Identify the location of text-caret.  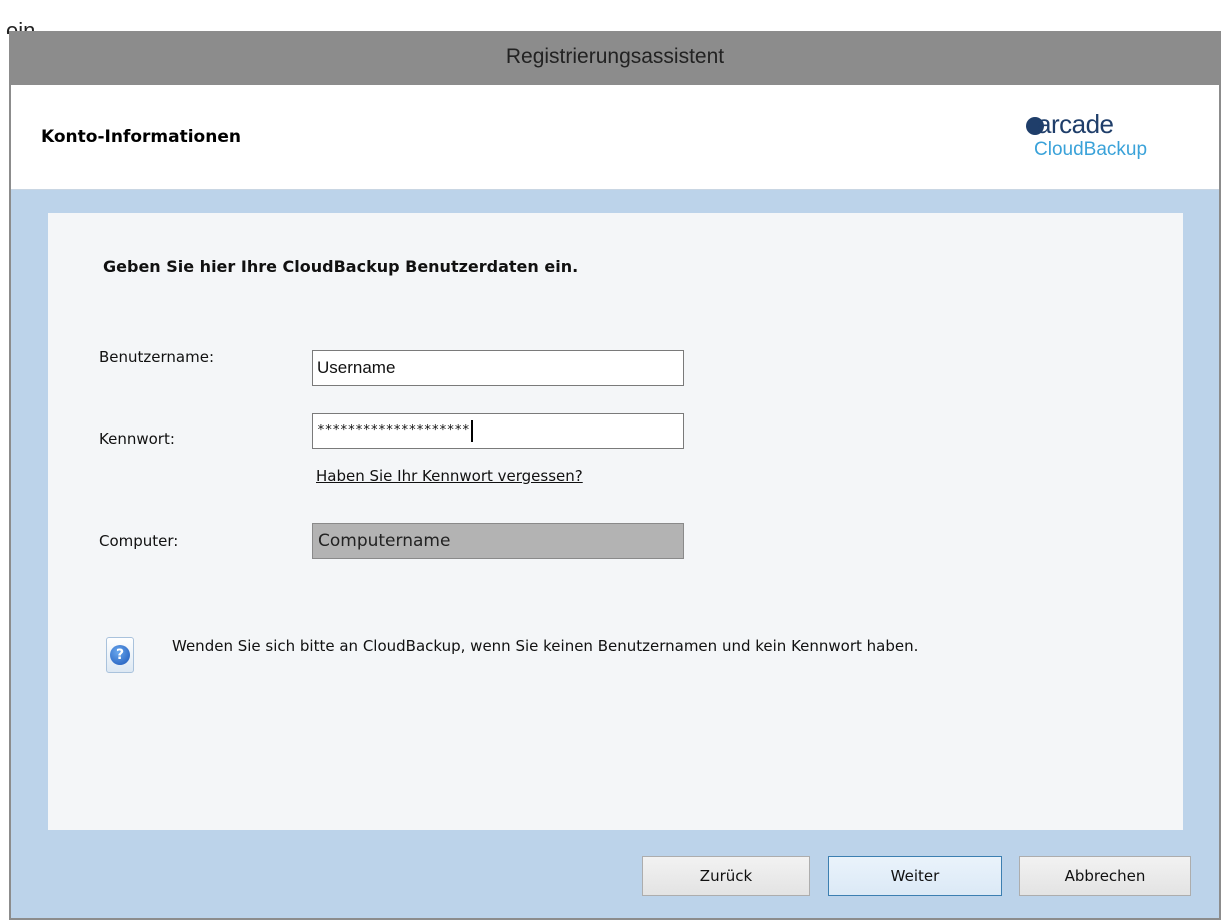
(471, 430).